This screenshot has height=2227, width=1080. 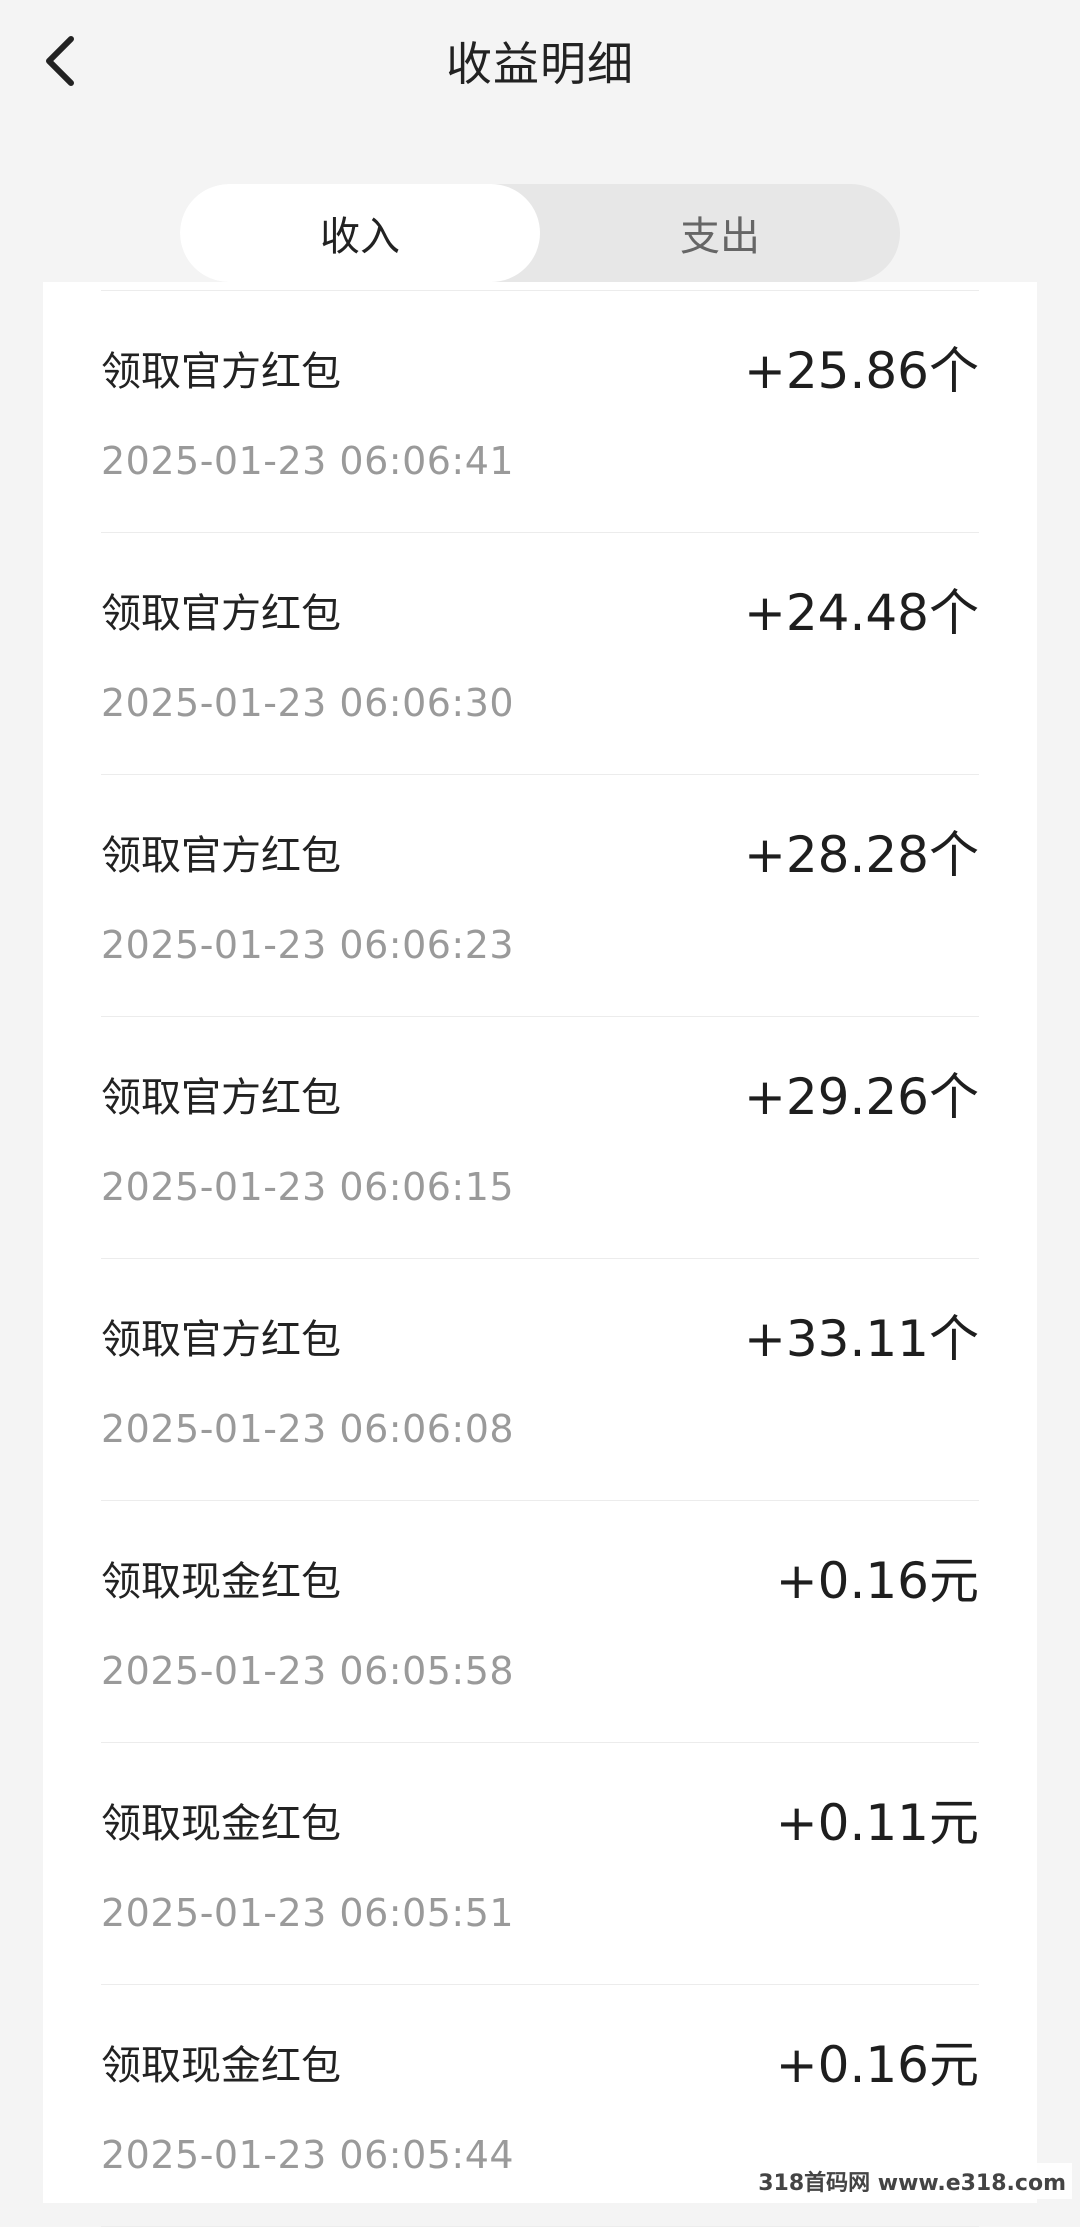 I want to click on record-time: 2025-01-23 06:06:30, so click(x=308, y=703).